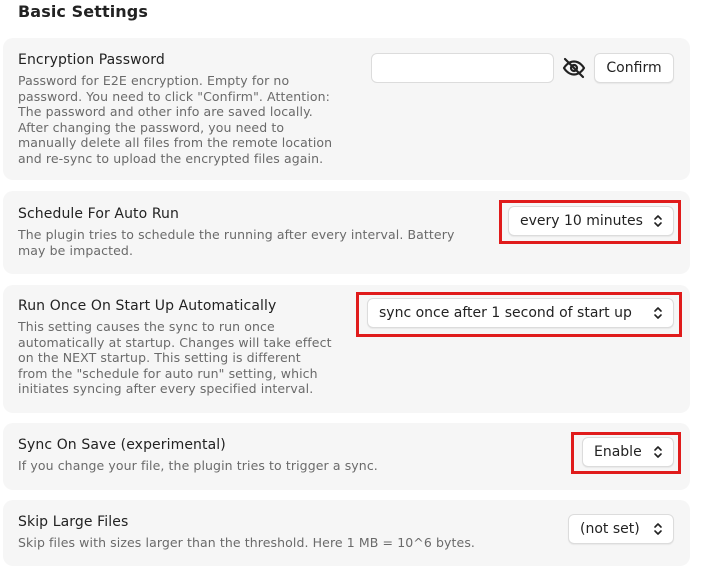 This screenshot has height=566, width=706. Describe the element at coordinates (91, 60) in the screenshot. I see `setting-name: Encryption Password` at that location.